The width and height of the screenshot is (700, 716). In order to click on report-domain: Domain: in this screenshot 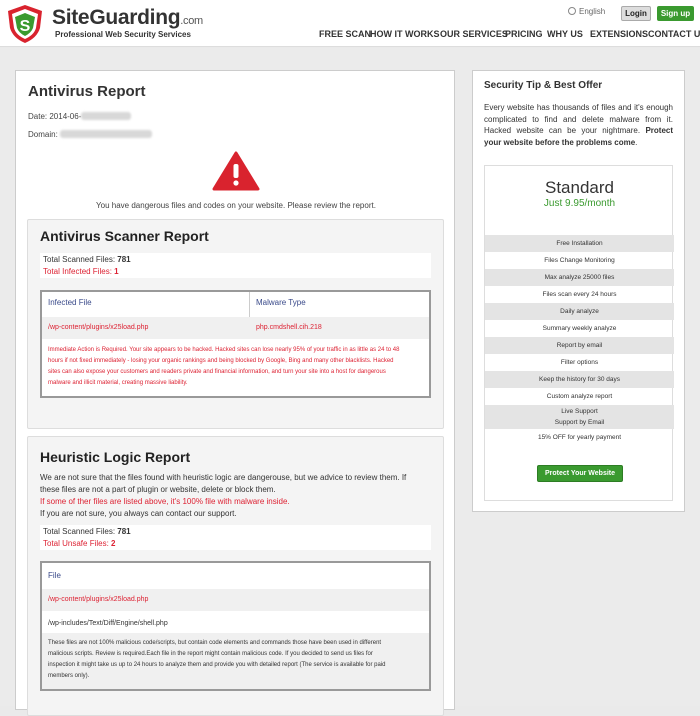, I will do `click(90, 134)`.